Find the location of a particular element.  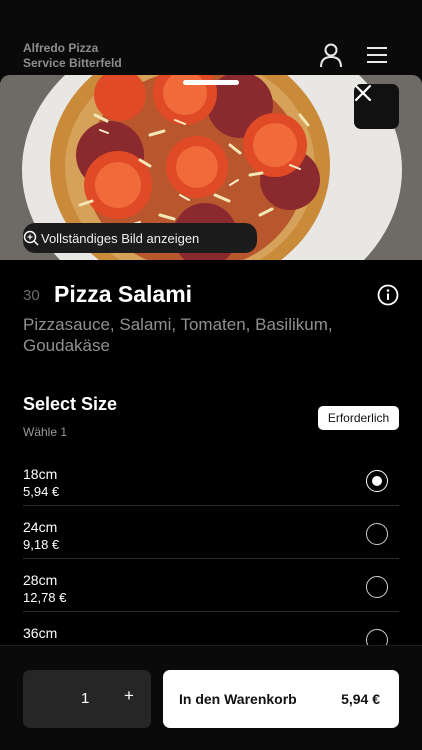

dish-name: Pizza Salami is located at coordinates (123, 294).